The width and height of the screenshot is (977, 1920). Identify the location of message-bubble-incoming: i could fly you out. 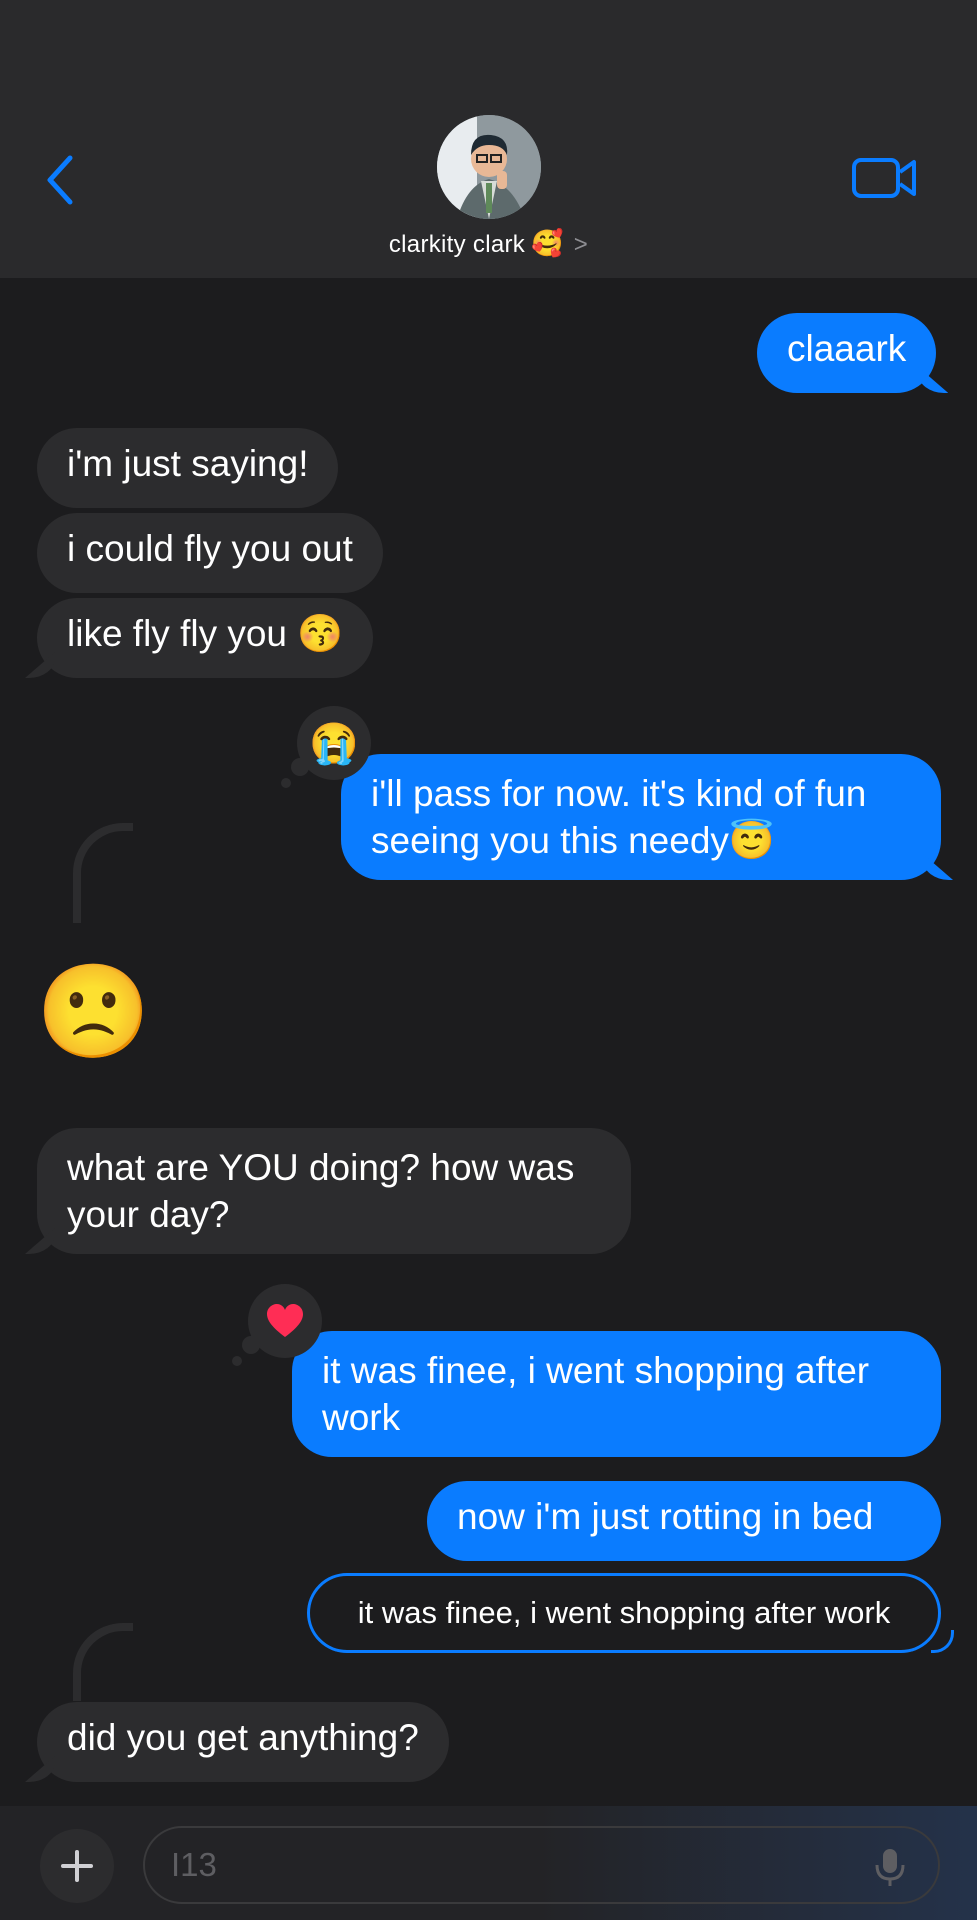
(210, 553).